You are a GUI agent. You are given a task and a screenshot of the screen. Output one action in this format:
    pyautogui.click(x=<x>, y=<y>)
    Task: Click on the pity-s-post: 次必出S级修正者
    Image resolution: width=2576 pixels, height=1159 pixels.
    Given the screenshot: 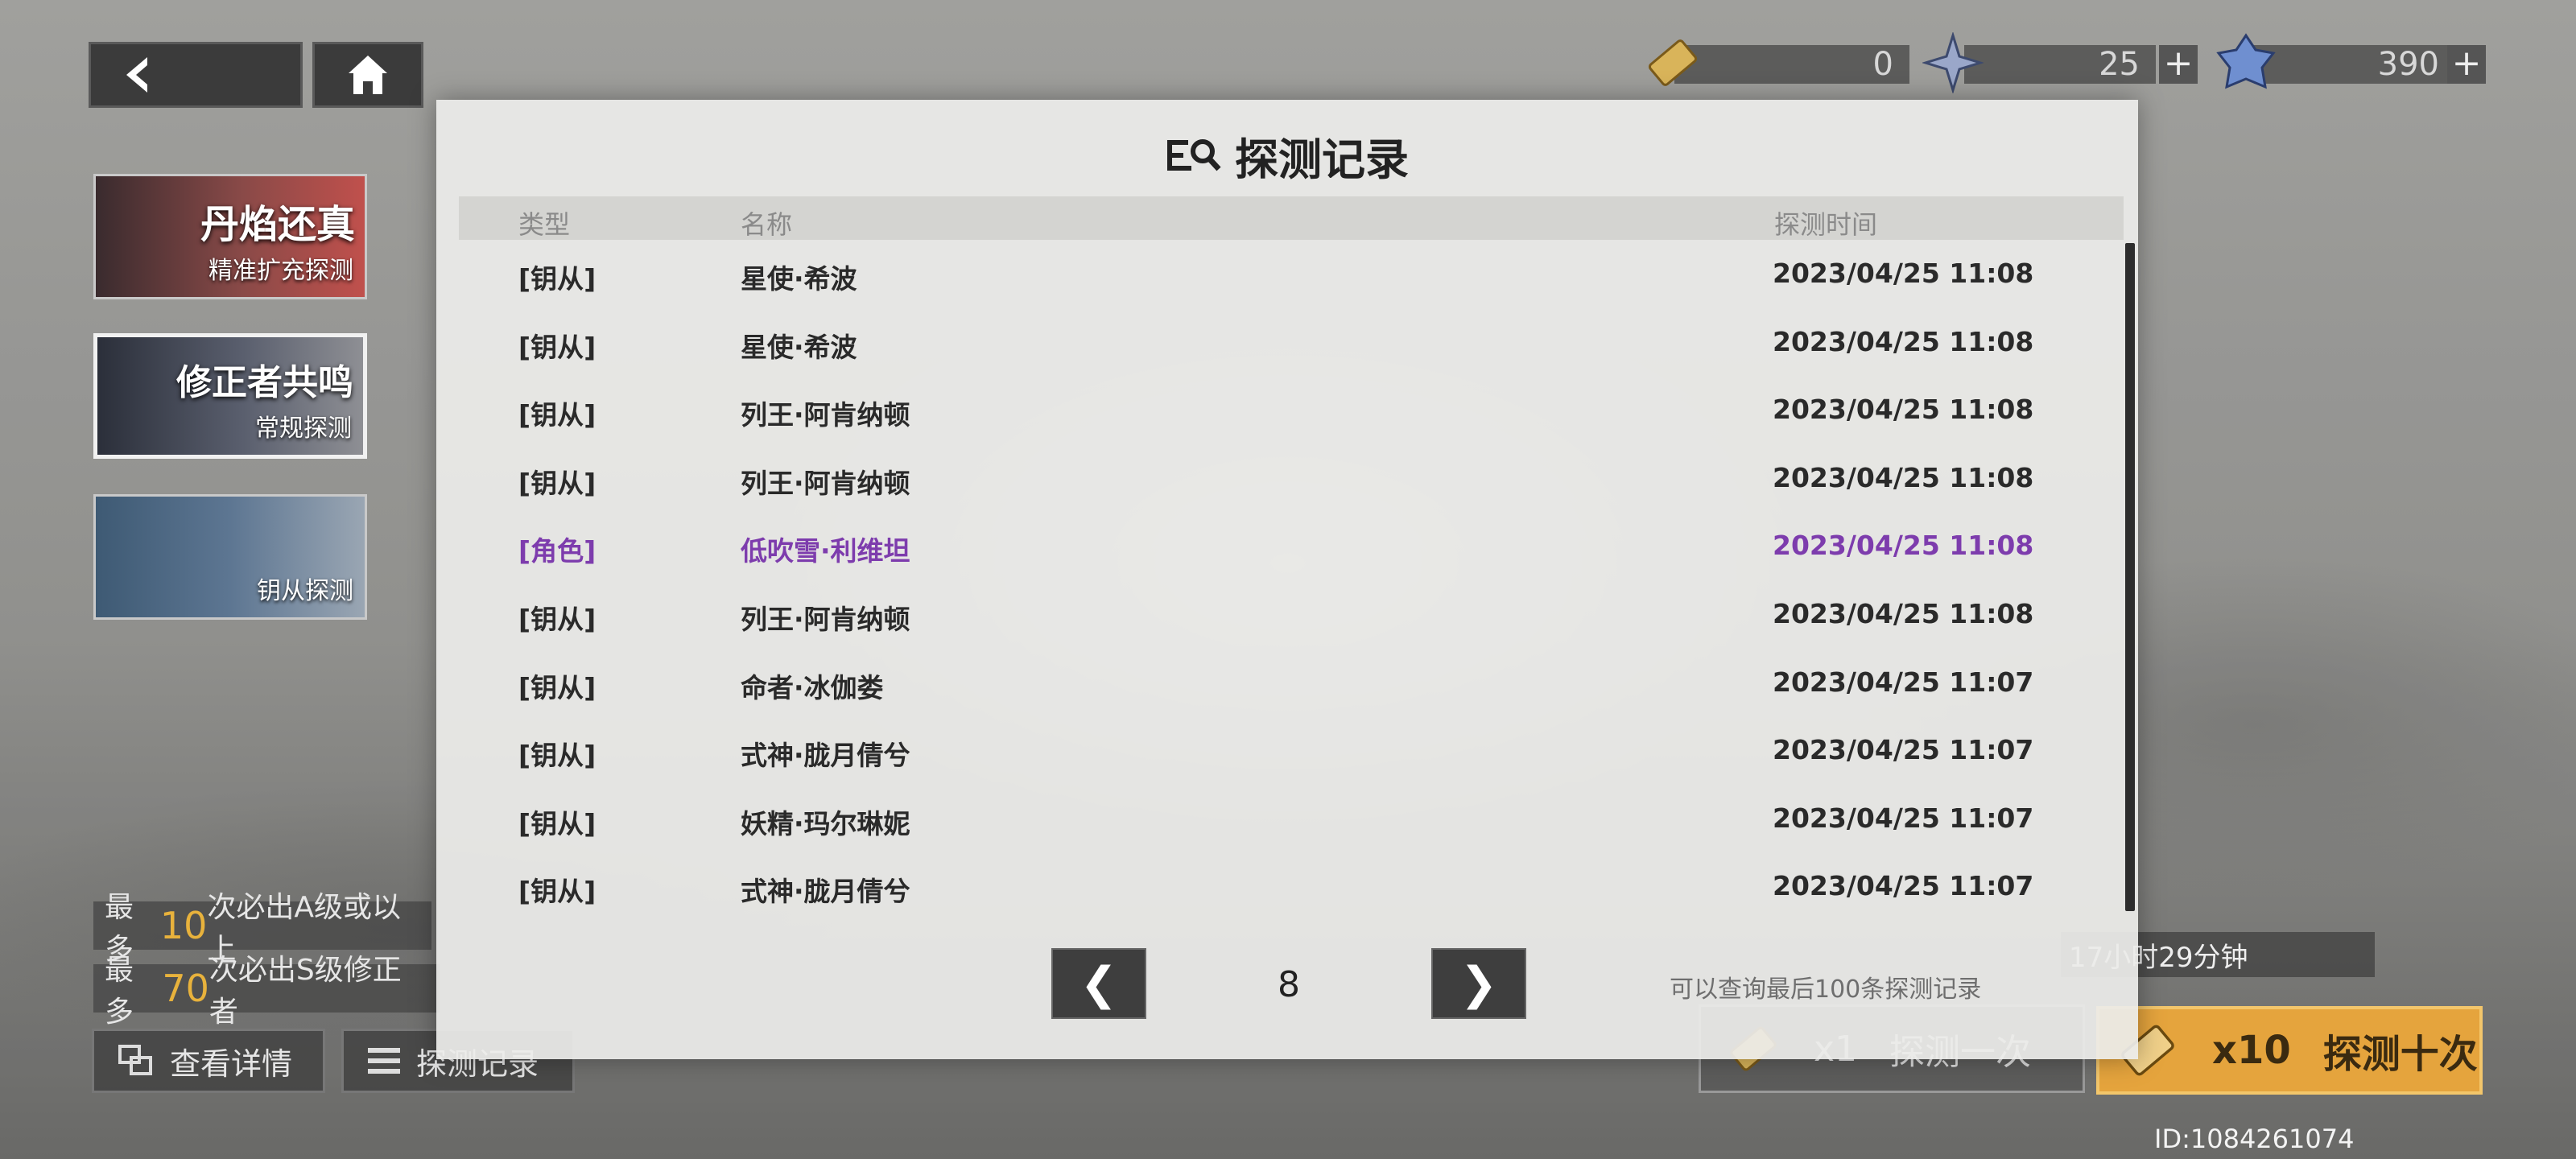 What is the action you would take?
    pyautogui.click(x=305, y=991)
    